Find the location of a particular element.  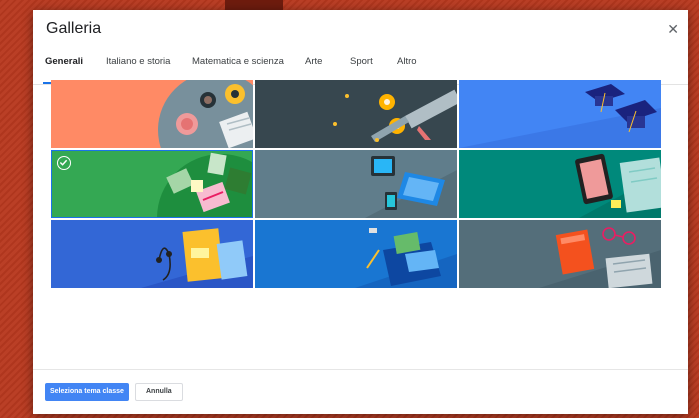

cancel-button: Annulla is located at coordinates (159, 392).